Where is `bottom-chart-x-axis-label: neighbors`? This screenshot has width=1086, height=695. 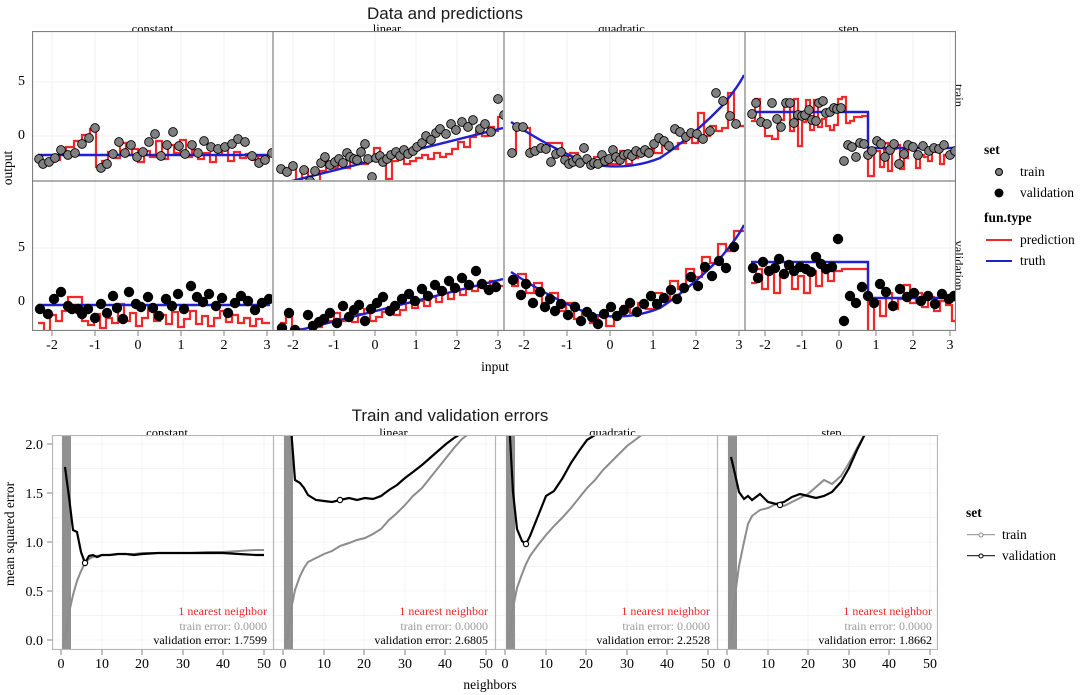
bottom-chart-x-axis-label: neighbors is located at coordinates (490, 684).